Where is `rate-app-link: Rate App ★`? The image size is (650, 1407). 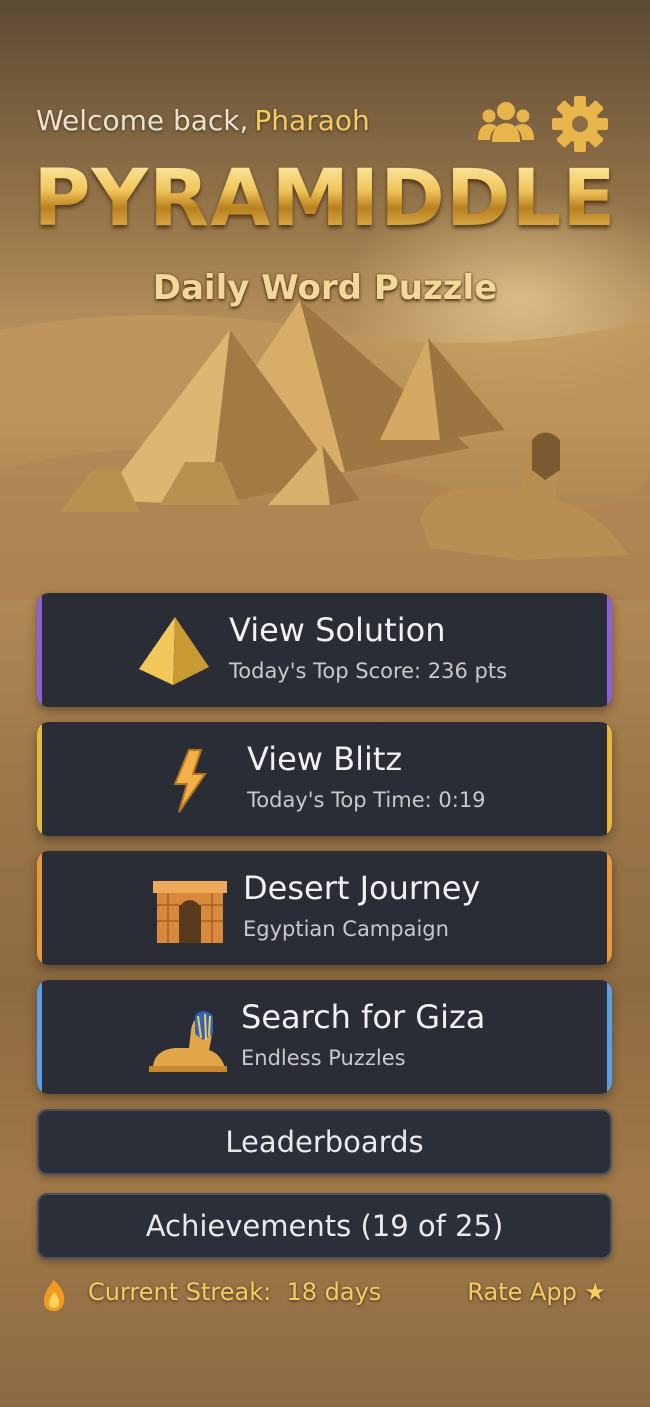 rate-app-link: Rate App ★ is located at coordinates (536, 1292).